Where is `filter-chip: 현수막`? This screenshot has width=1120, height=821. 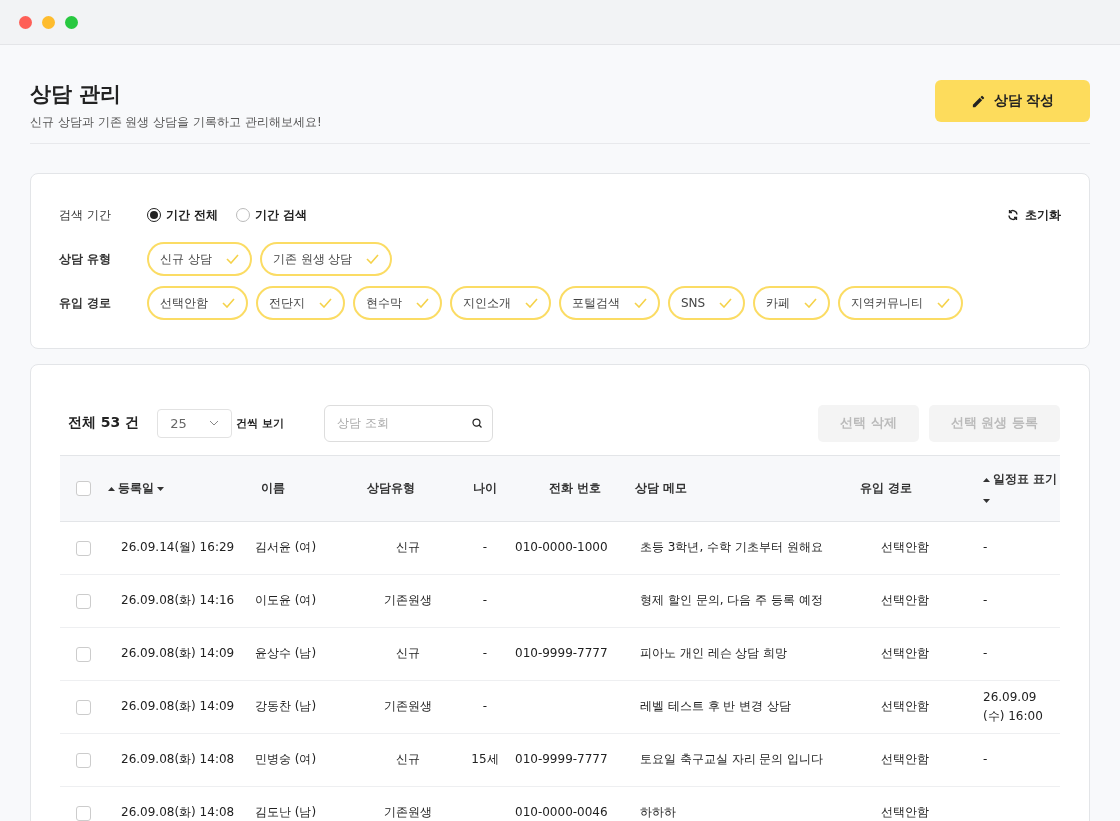
filter-chip: 현수막 is located at coordinates (397, 303).